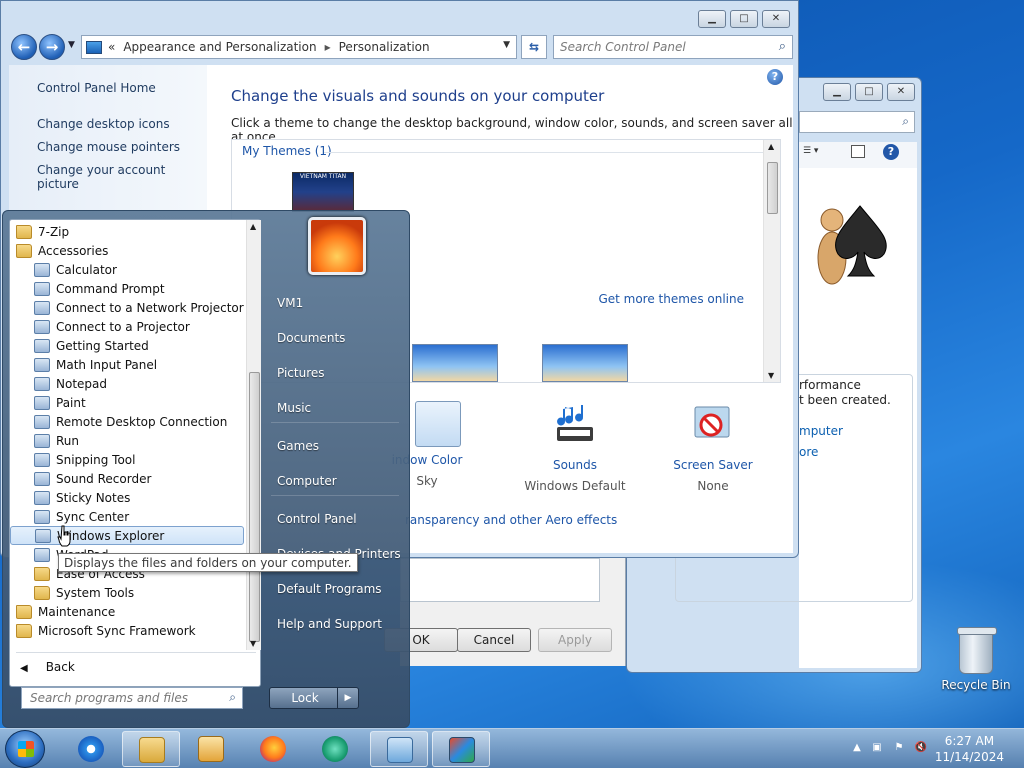  What do you see at coordinates (323, 192) in the screenshot?
I see `theme-thumbnail: VIETNAM TITAN` at bounding box center [323, 192].